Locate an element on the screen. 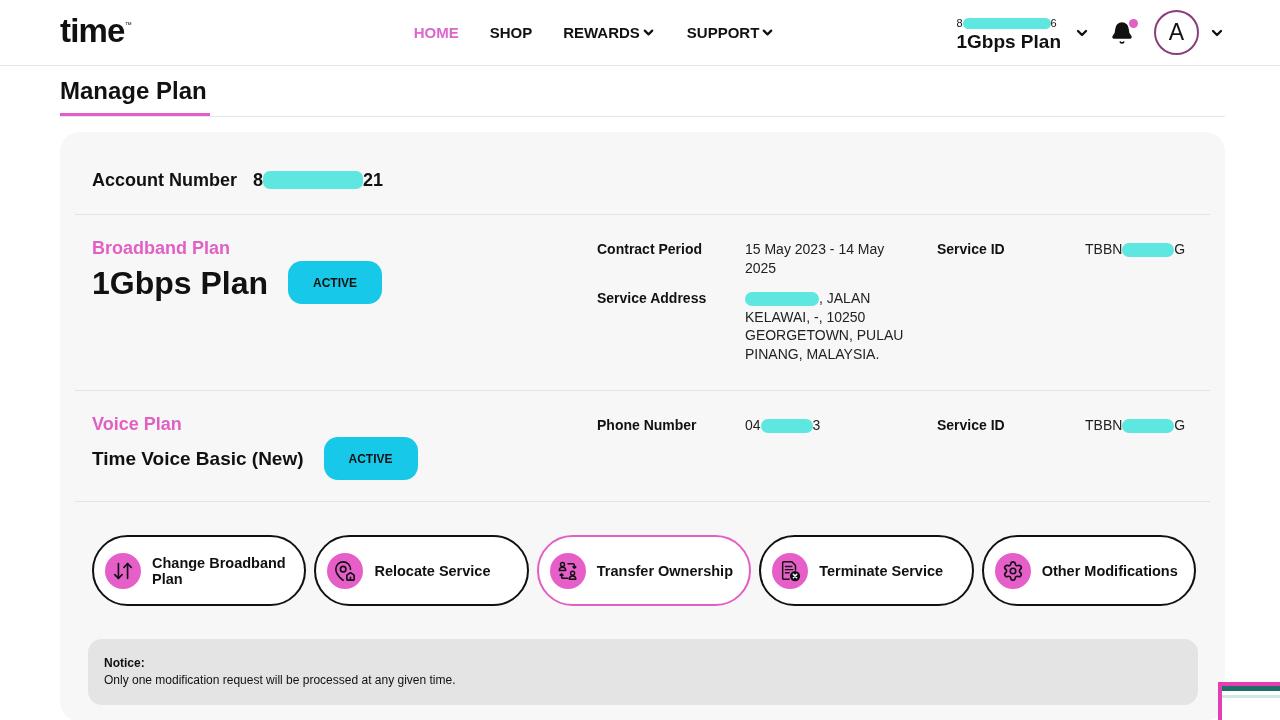  map-pin-house-icon is located at coordinates (345, 570).